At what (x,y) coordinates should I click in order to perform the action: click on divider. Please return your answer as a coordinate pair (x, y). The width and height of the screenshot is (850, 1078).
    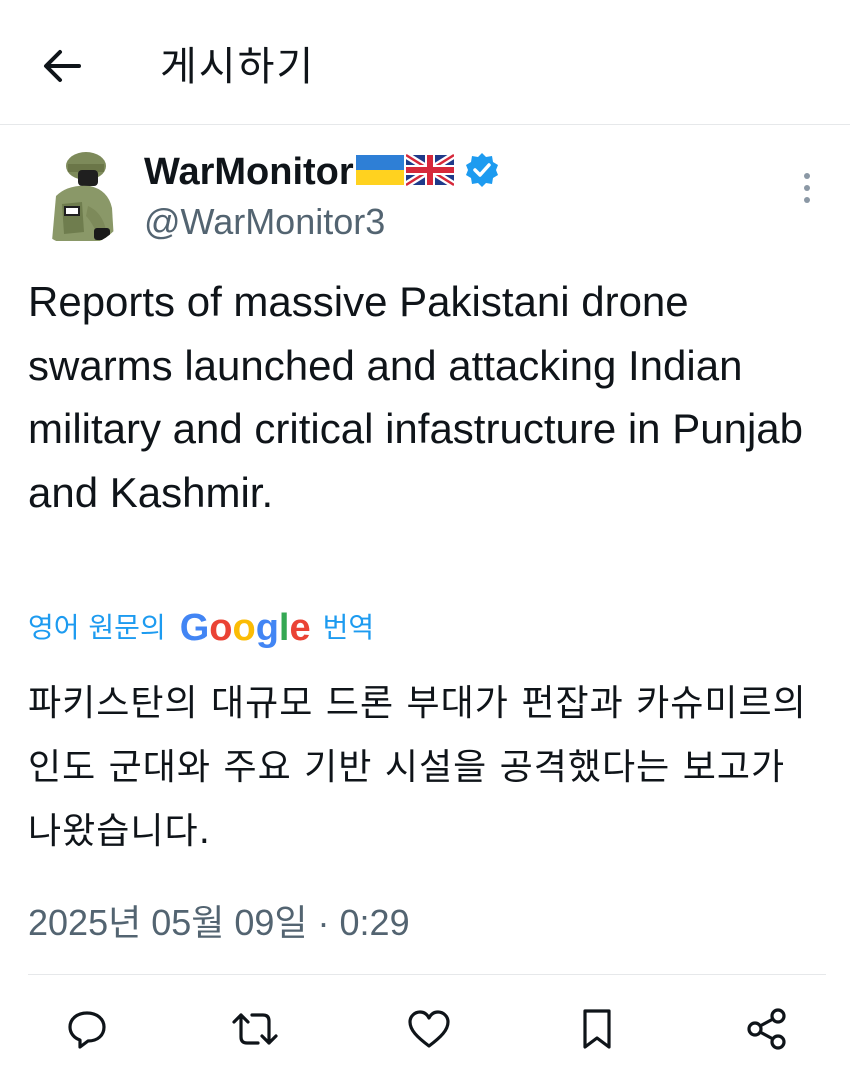
    Looking at the image, I should click on (427, 974).